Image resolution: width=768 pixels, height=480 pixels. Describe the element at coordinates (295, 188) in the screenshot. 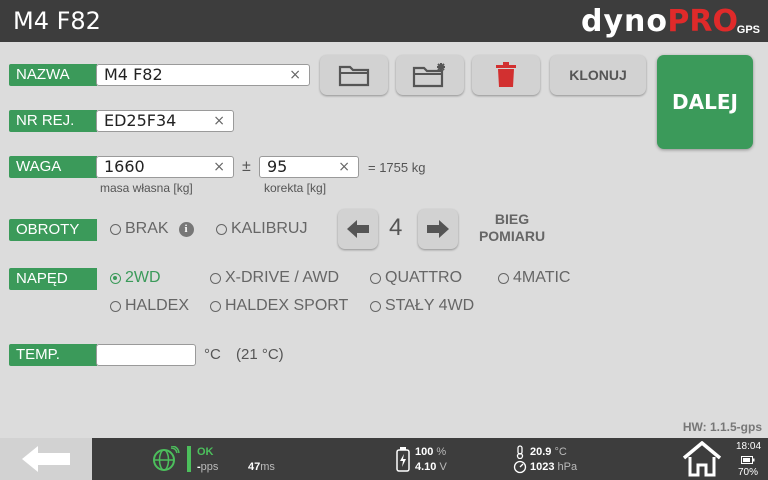

I see `korekta-caption: korekta [kg]` at that location.